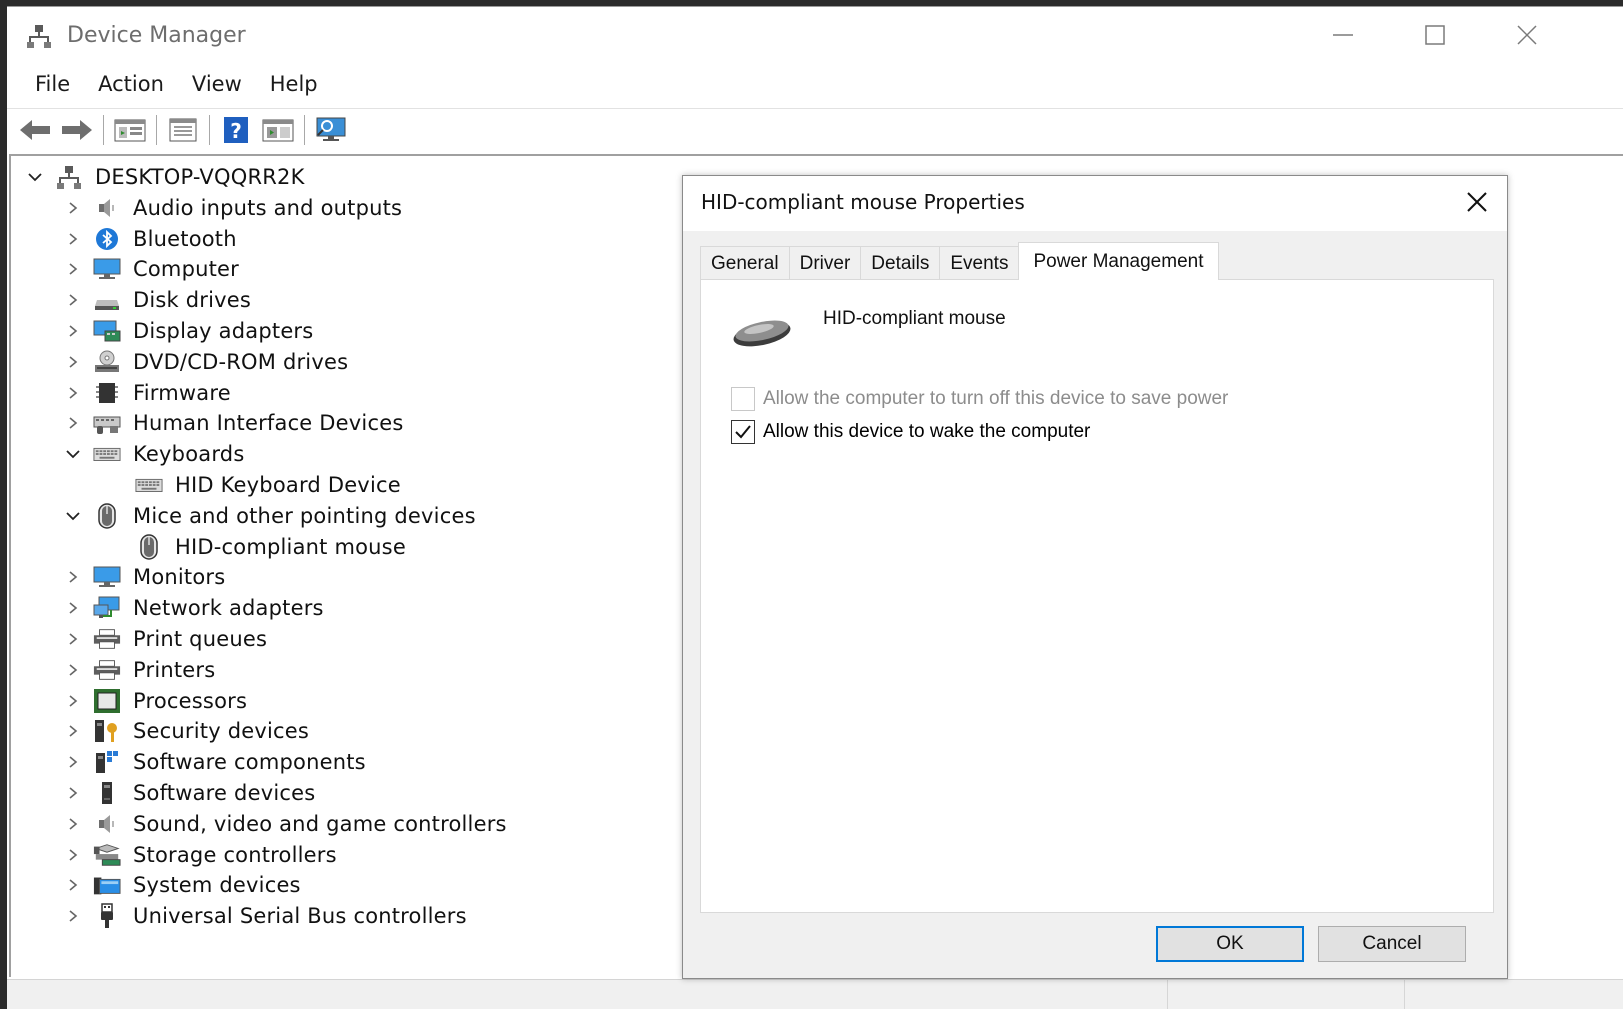 The width and height of the screenshot is (1623, 1009). Describe the element at coordinates (268, 485) in the screenshot. I see `tree-item-hid-keyboard-device: HID Keyboard Device` at that location.